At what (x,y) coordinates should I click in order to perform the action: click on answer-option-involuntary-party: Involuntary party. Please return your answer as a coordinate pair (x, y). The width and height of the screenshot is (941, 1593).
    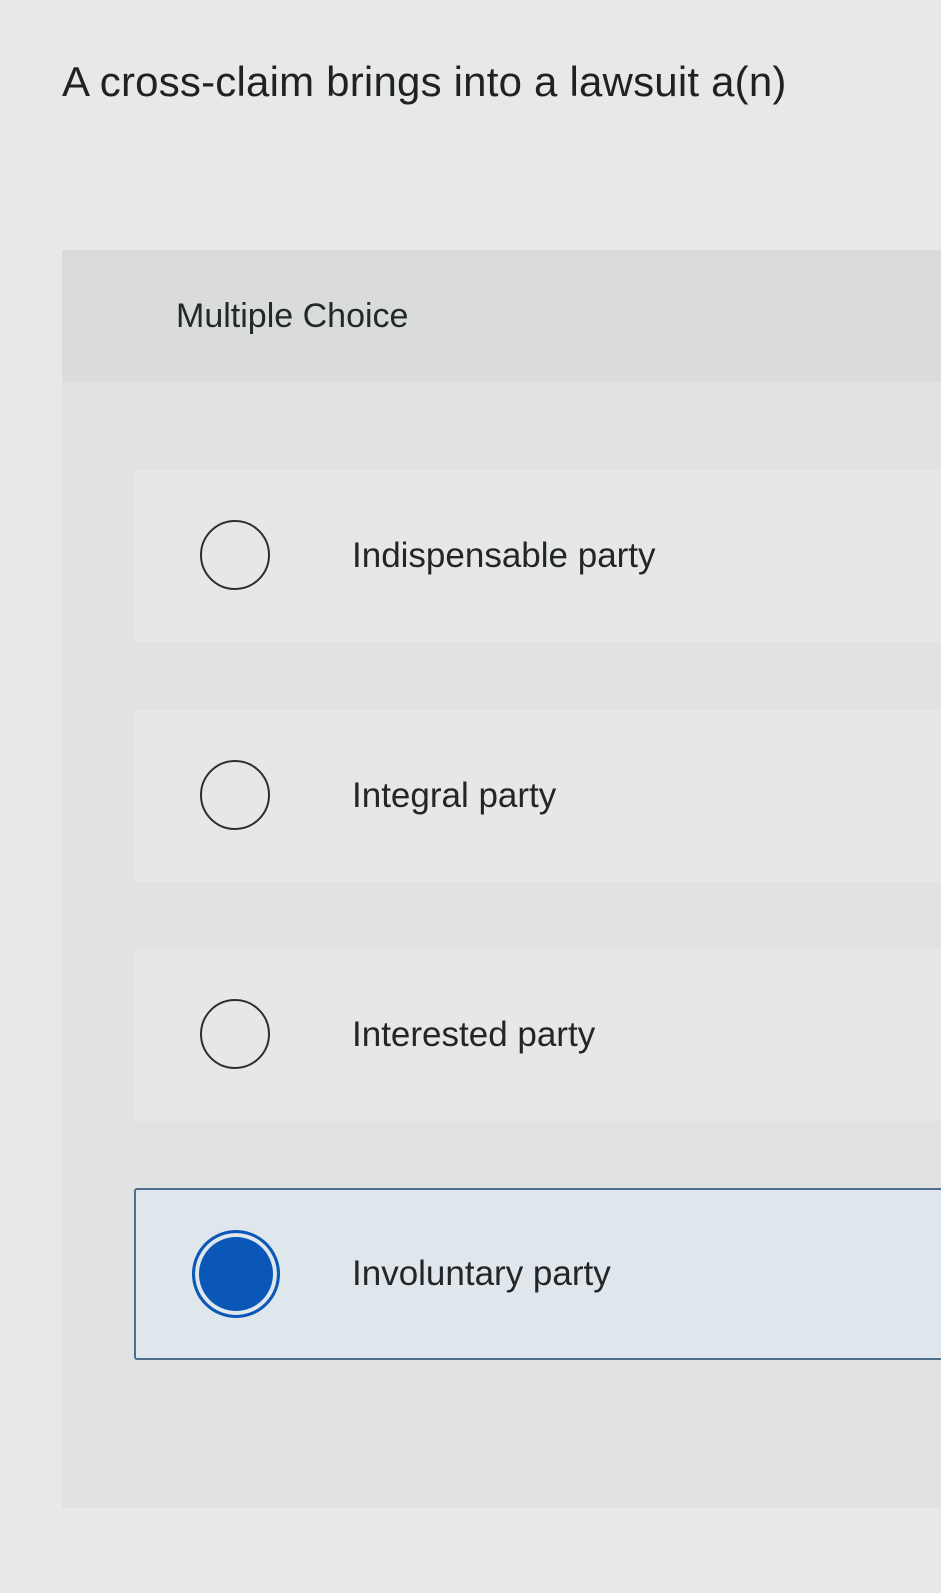
    Looking at the image, I should click on (537, 1274).